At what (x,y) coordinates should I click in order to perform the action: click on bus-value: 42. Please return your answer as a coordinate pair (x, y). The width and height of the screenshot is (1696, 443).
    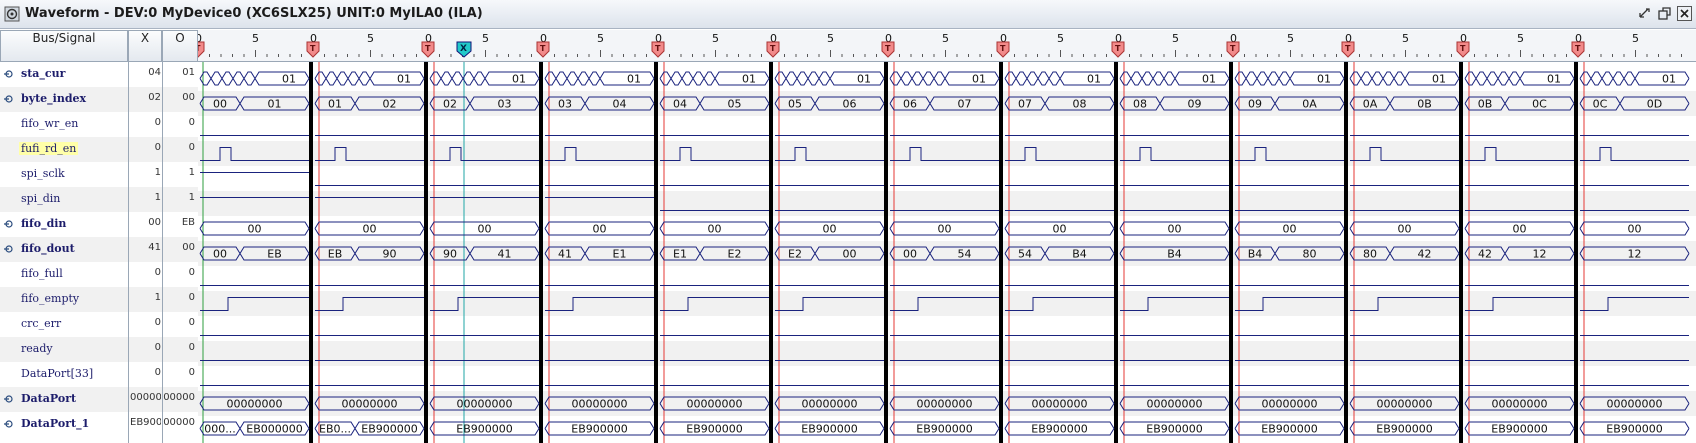
    Looking at the image, I should click on (1485, 254).